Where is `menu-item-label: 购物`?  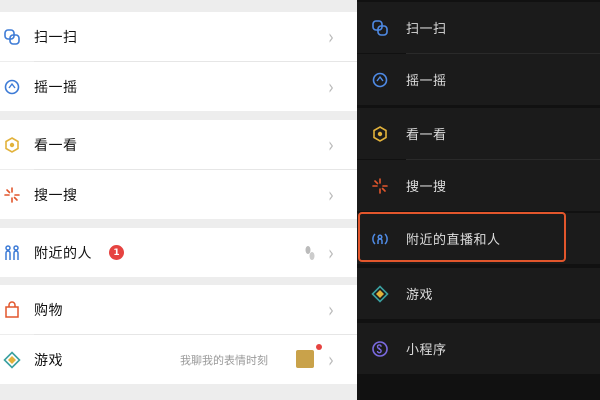
menu-item-label: 购物 is located at coordinates (48, 310).